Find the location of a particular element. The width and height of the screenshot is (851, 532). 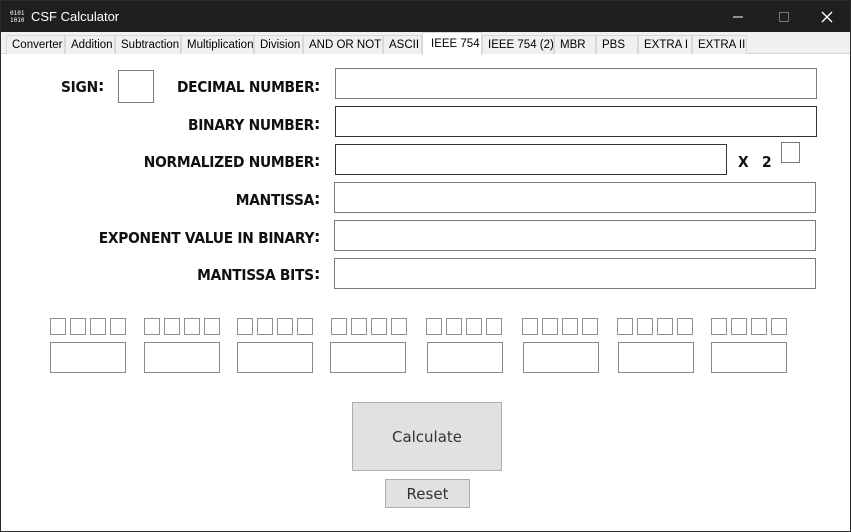

svg-text: 0101 is located at coordinates (17, 13).